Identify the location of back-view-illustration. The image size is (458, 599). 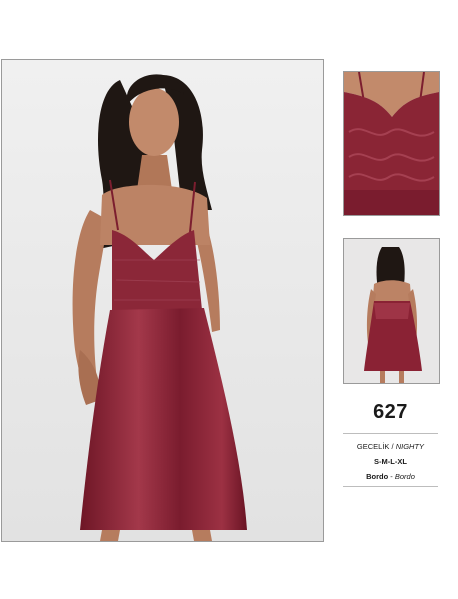
(391, 311).